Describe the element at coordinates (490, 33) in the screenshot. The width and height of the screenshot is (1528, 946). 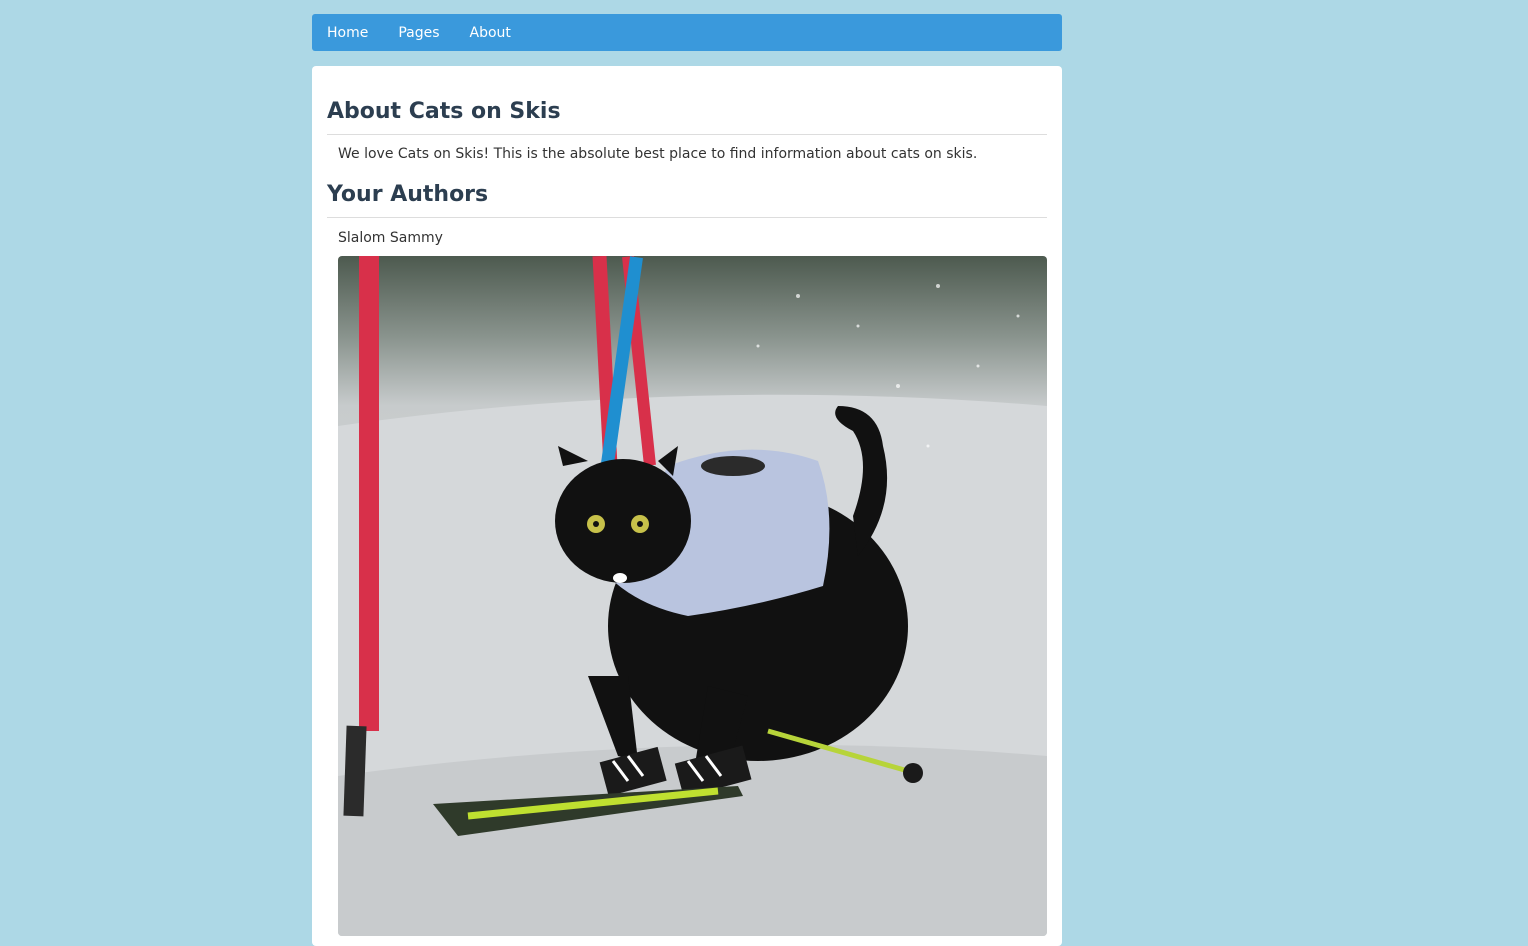
I see `nav-about-link: About` at that location.